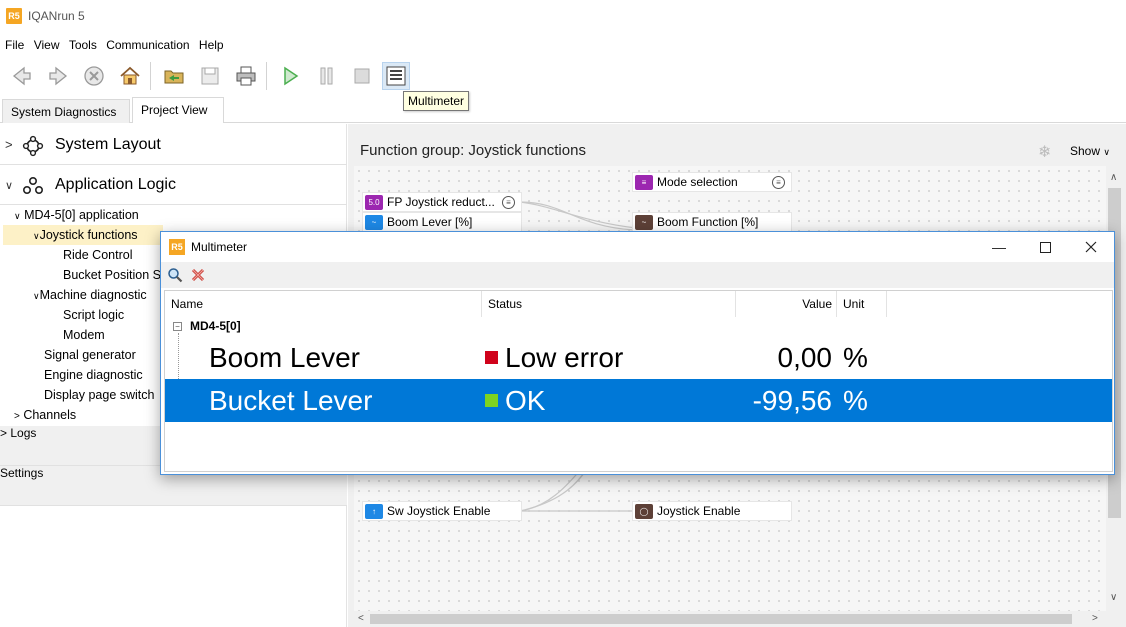 Image resolution: width=1126 pixels, height=627 pixels. What do you see at coordinates (23, 433) in the screenshot?
I see `section-label: Logs` at bounding box center [23, 433].